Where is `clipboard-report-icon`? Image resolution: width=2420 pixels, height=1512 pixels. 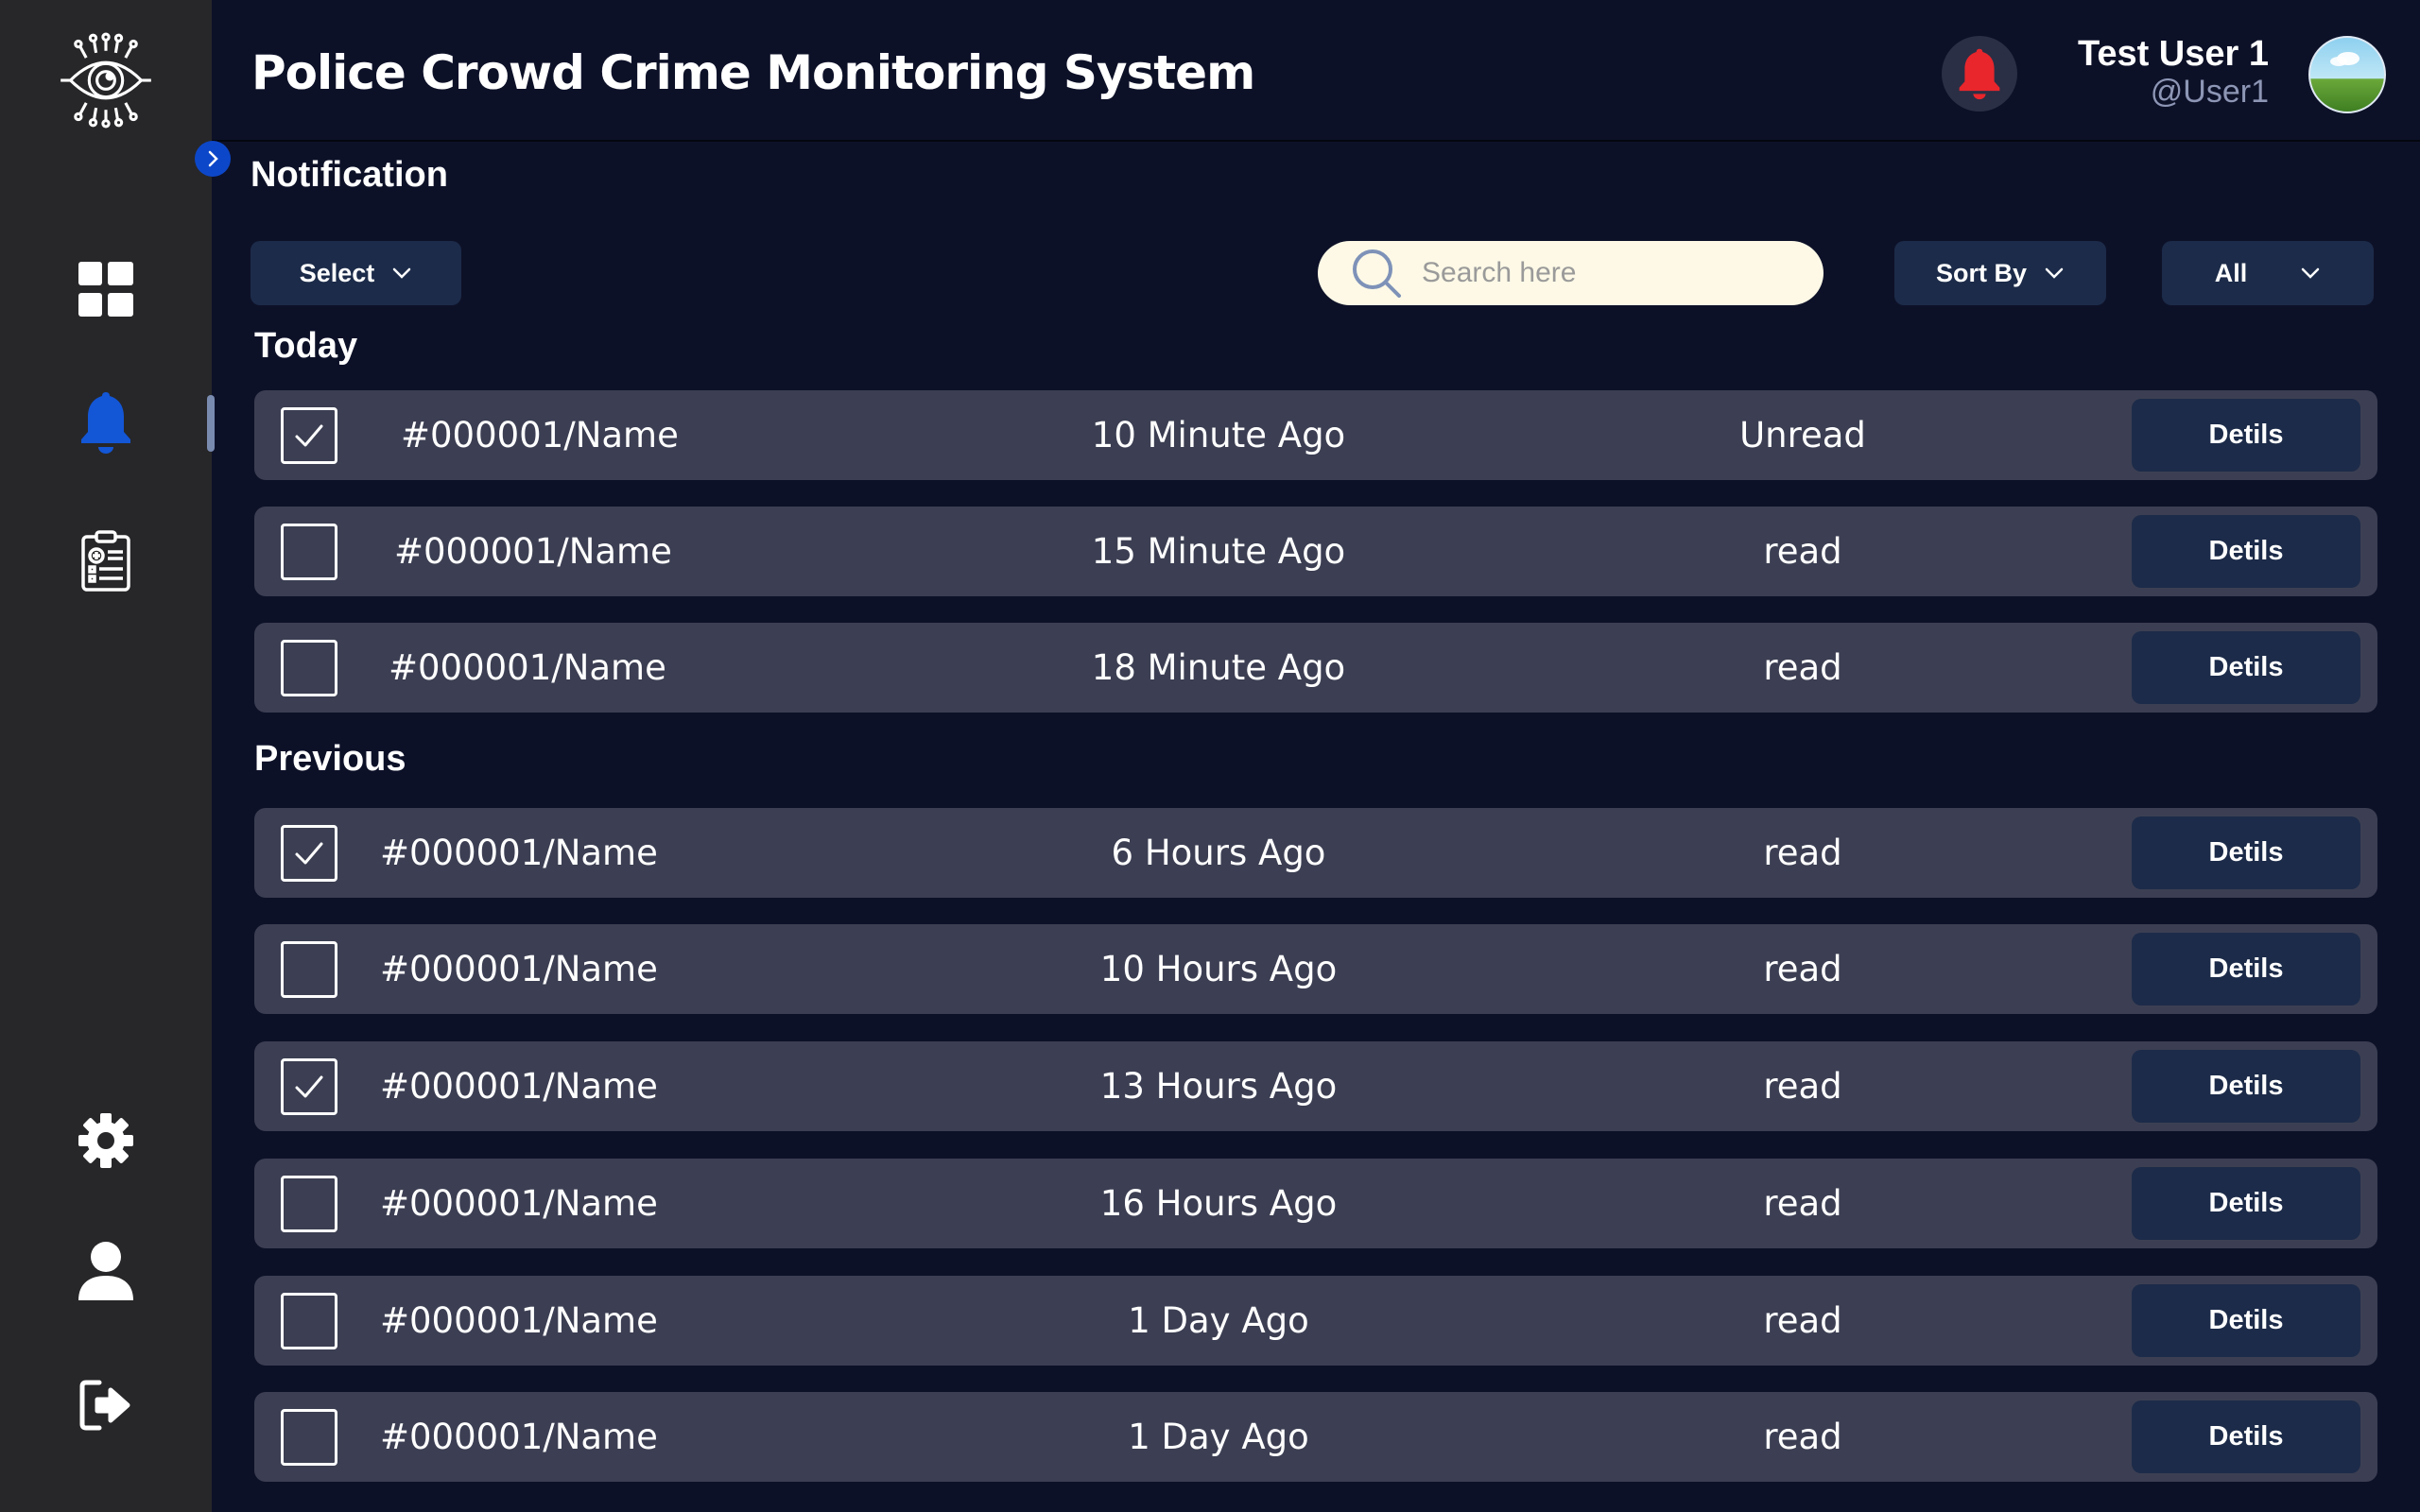
clipboard-report-icon is located at coordinates (105, 560).